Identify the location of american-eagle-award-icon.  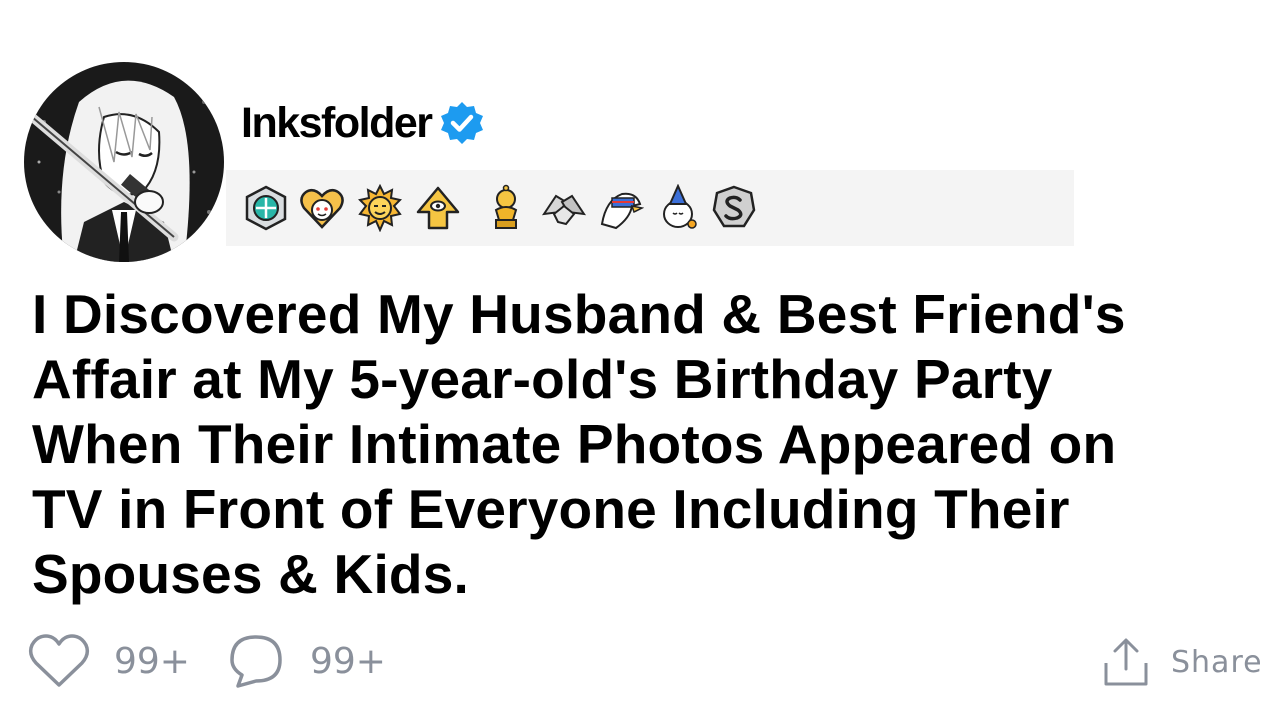
(620, 208).